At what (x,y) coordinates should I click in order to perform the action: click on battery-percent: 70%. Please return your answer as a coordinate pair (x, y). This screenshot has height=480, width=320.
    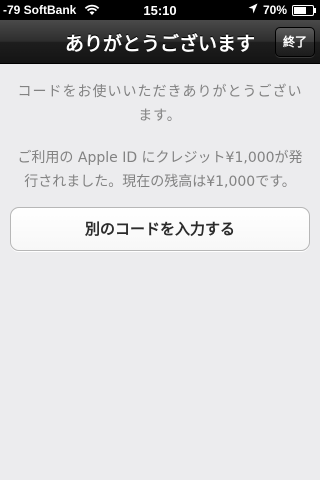
    Looking at the image, I should click on (274, 10).